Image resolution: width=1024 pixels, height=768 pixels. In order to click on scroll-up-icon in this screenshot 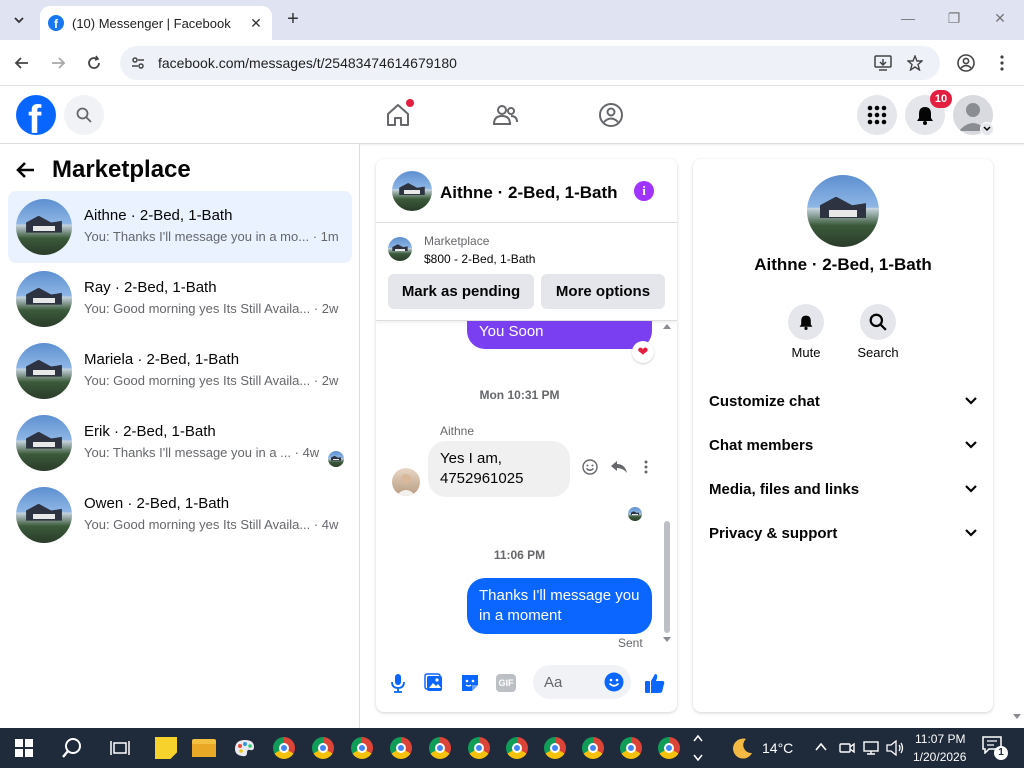, I will do `click(667, 326)`.